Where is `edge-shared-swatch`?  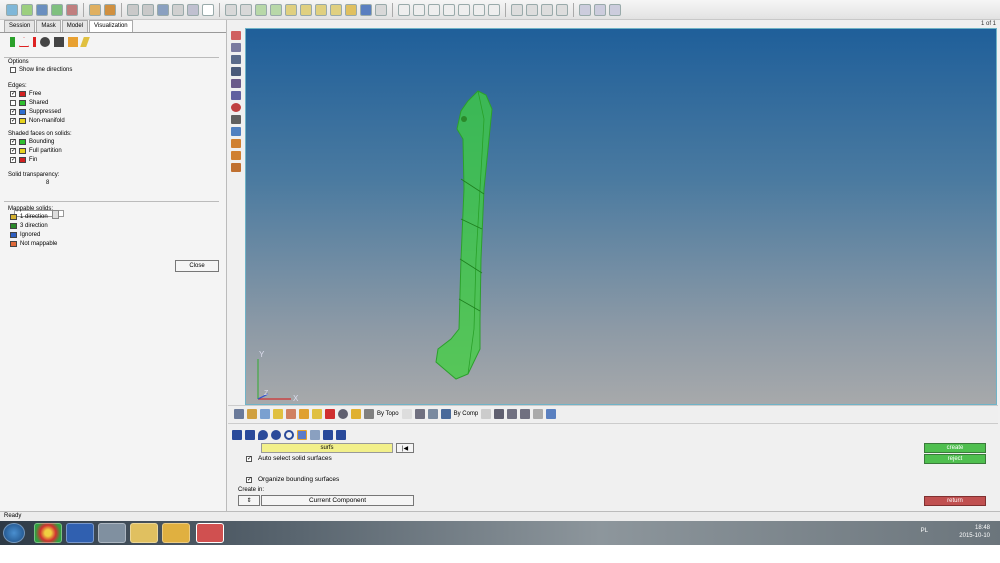
edge-shared-swatch is located at coordinates (22, 102).